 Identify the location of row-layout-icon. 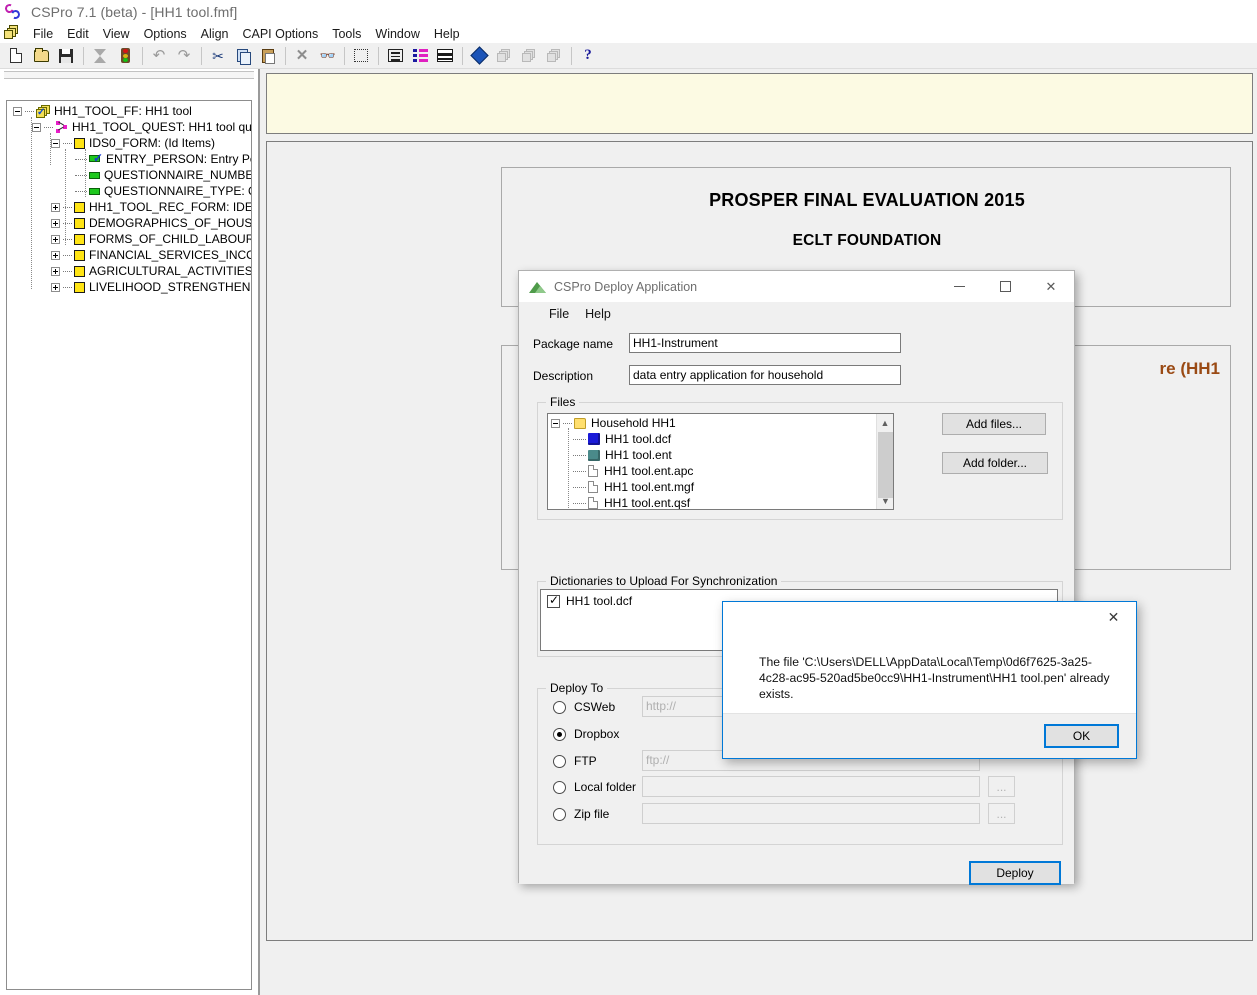
(445, 56).